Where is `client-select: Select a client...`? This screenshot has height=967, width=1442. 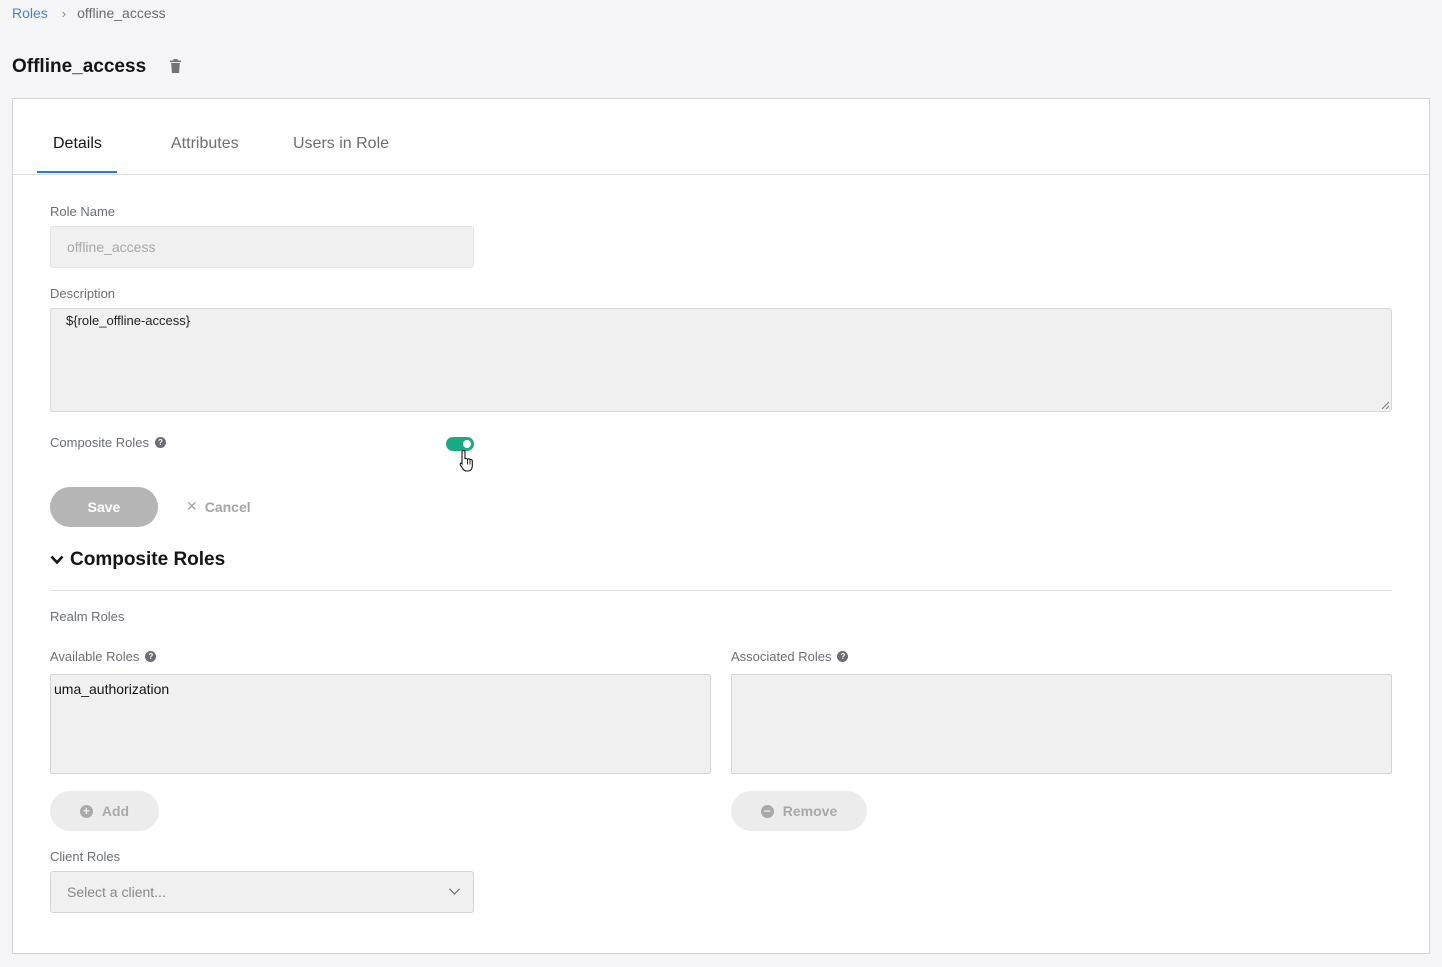 client-select: Select a client... is located at coordinates (262, 892).